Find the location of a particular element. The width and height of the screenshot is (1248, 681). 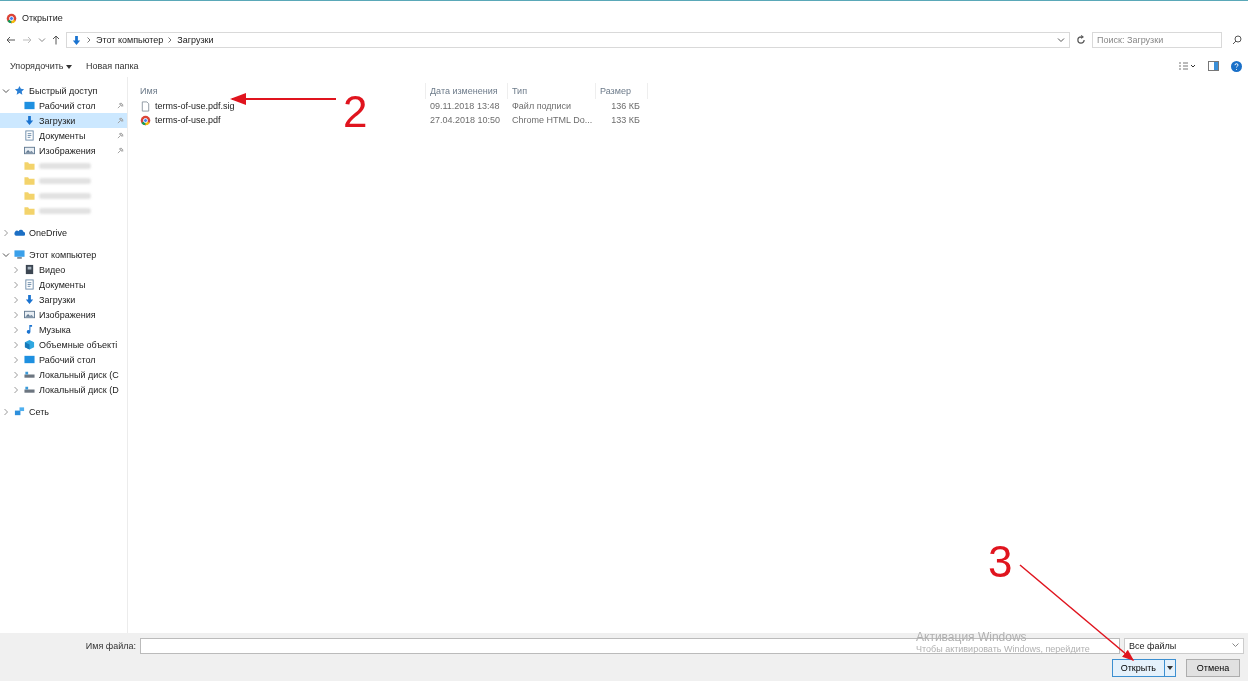

organize-button: Упорядочить is located at coordinates (41, 66).